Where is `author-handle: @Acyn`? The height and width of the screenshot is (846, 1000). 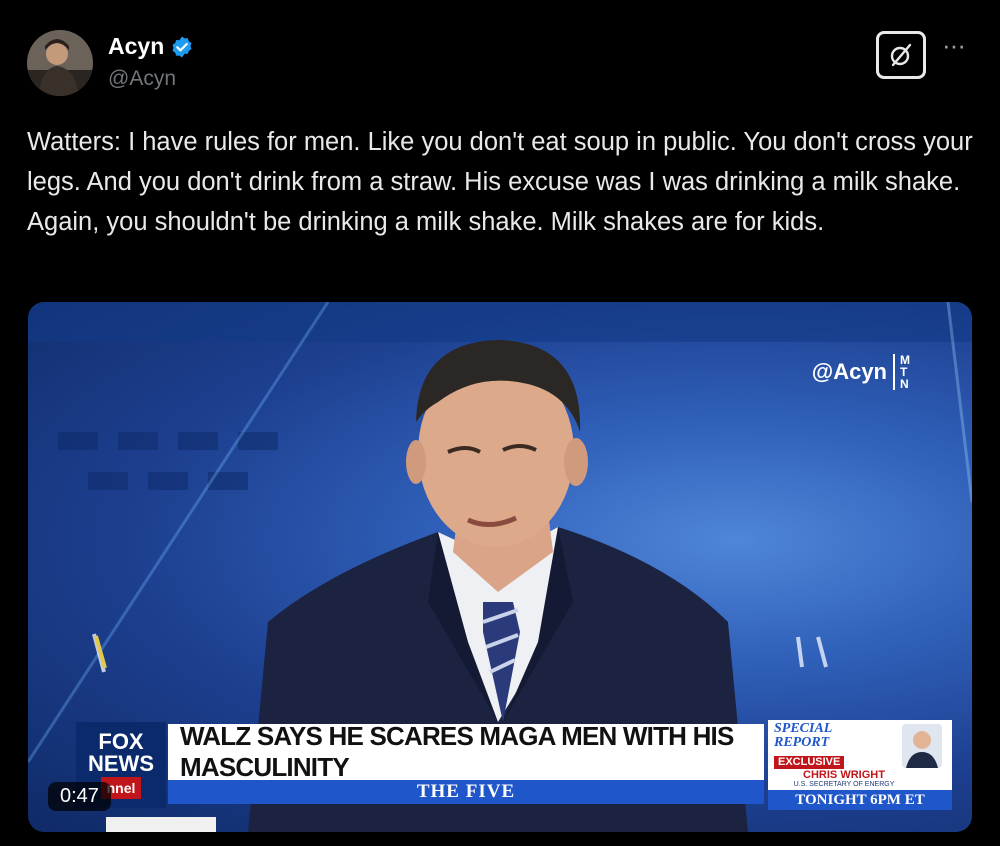
author-handle: @Acyn is located at coordinates (142, 79).